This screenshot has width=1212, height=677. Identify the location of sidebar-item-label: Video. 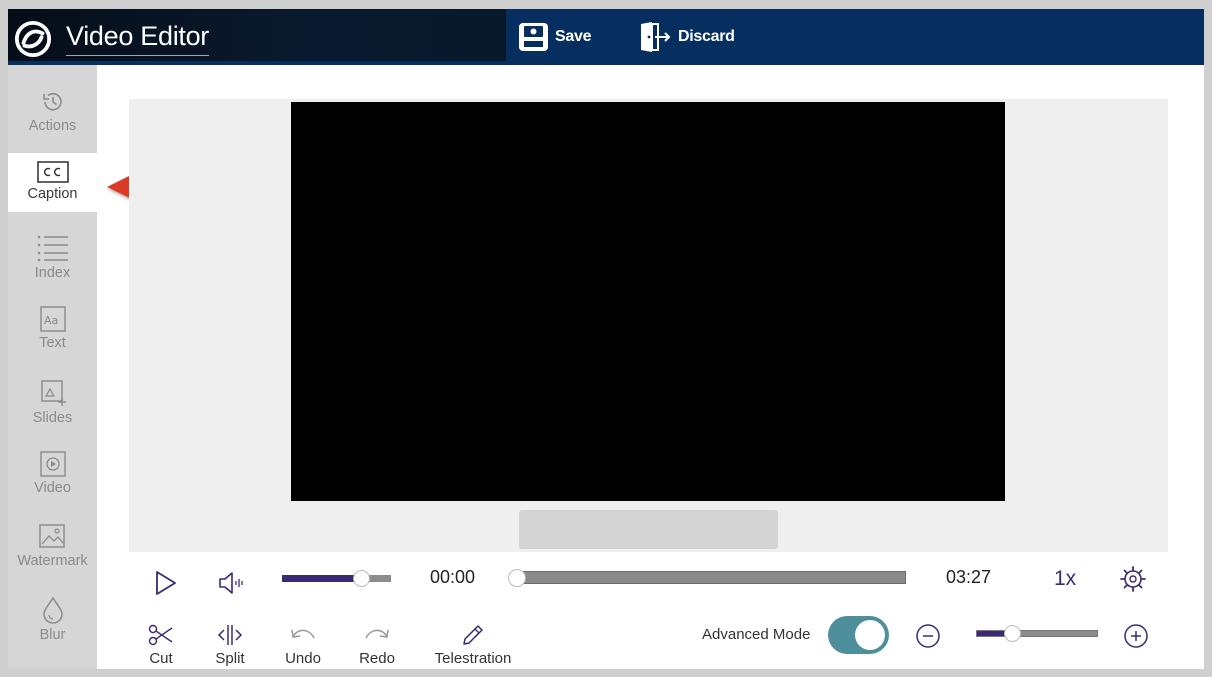
(52, 488).